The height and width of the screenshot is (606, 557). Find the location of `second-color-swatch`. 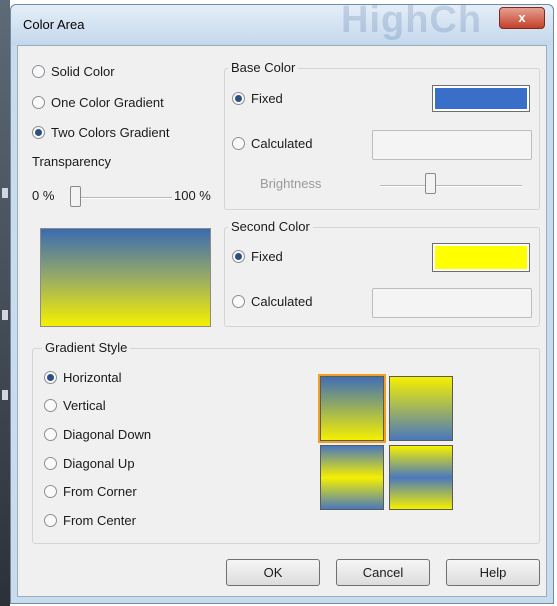

second-color-swatch is located at coordinates (481, 257).